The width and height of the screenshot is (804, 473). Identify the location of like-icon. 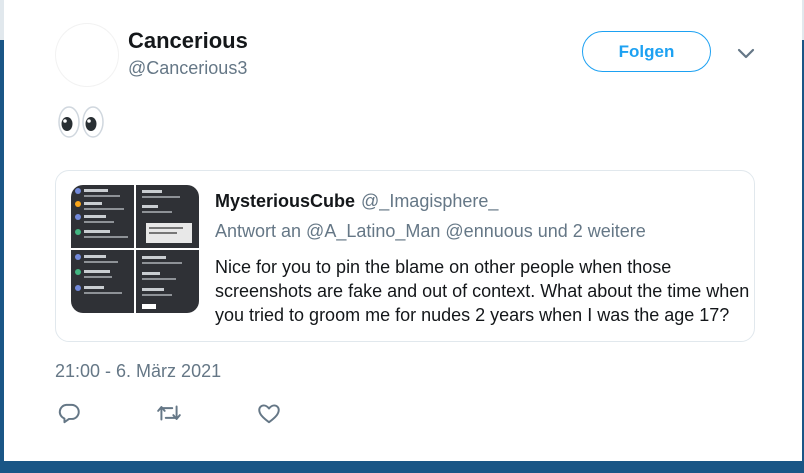
(269, 413).